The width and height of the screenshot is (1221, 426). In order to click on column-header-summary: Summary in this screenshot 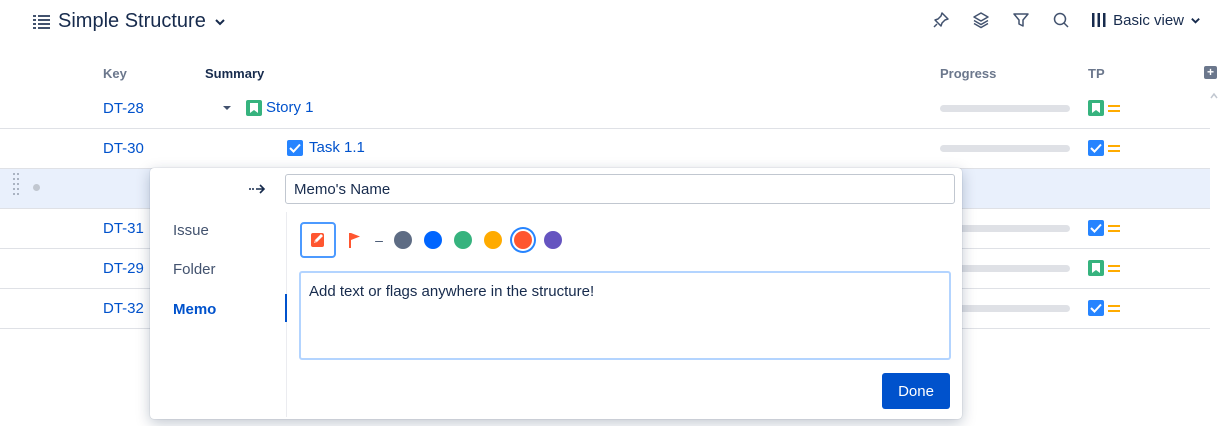, I will do `click(234, 73)`.